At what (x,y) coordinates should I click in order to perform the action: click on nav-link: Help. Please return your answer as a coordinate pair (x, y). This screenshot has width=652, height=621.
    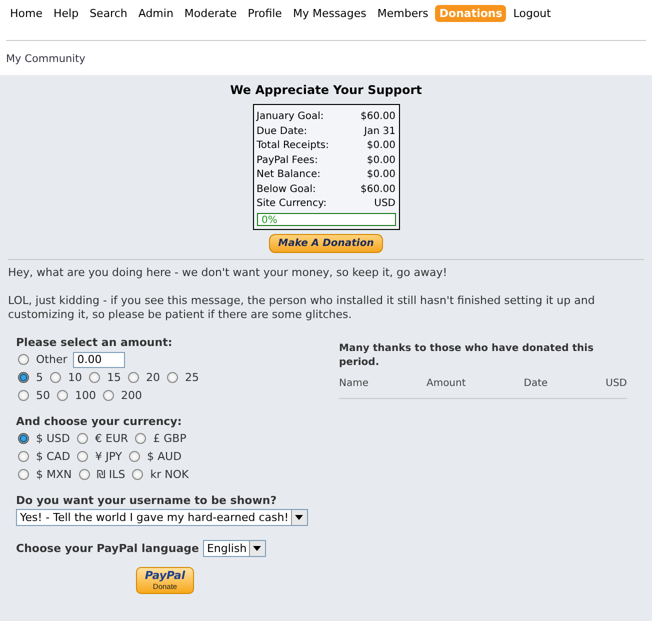
    Looking at the image, I should click on (66, 13).